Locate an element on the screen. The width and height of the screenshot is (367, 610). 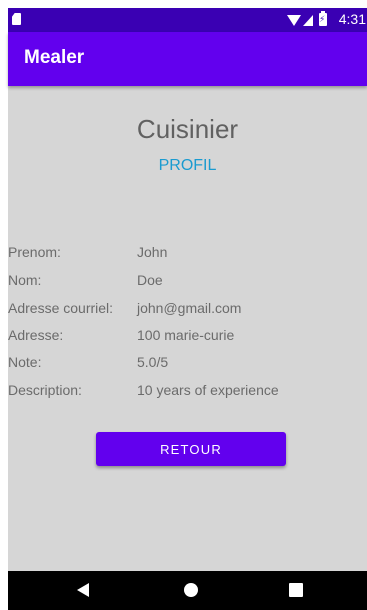
status-bar: 4:31 is located at coordinates (187, 20).